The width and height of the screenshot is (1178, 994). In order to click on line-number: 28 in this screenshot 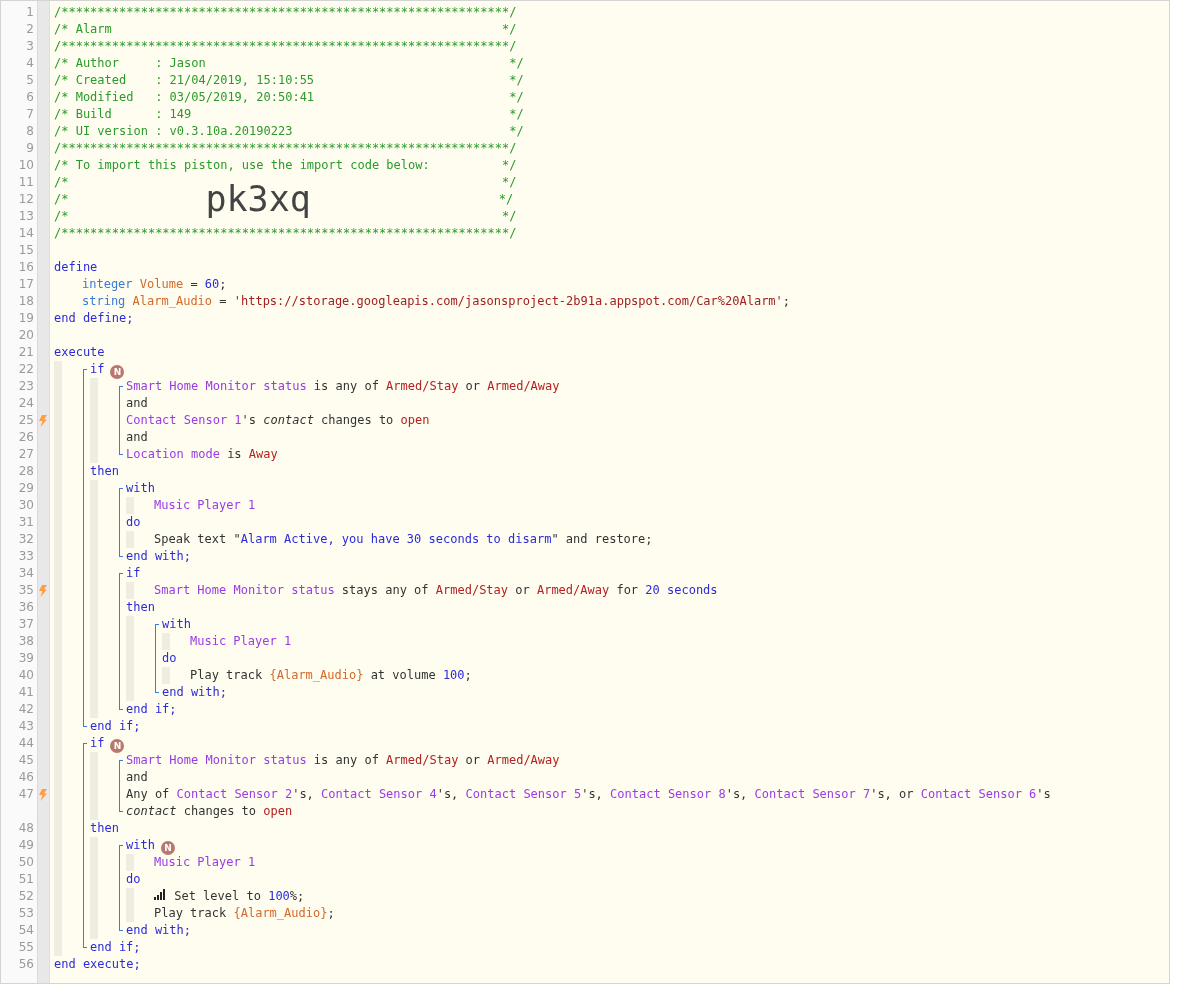, I will do `click(26, 471)`.